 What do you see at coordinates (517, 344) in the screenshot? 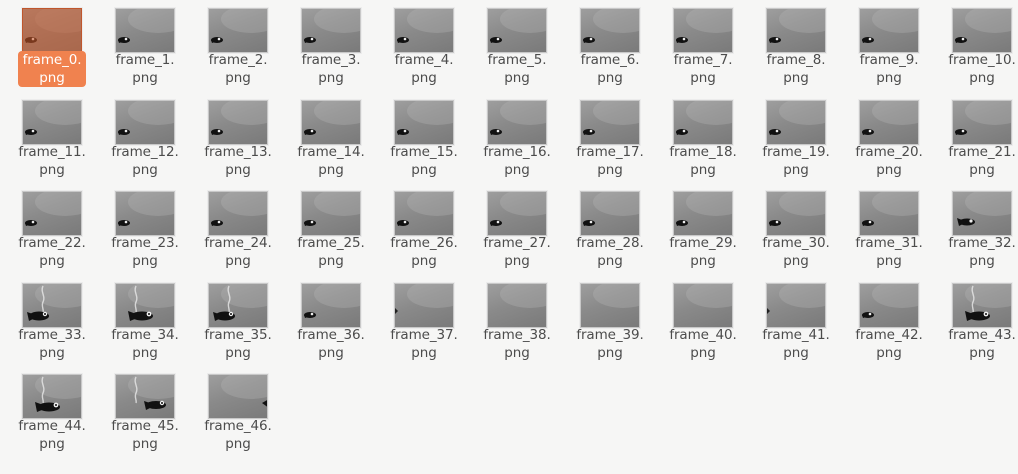
I see `file-name-label: frame_38. png` at bounding box center [517, 344].